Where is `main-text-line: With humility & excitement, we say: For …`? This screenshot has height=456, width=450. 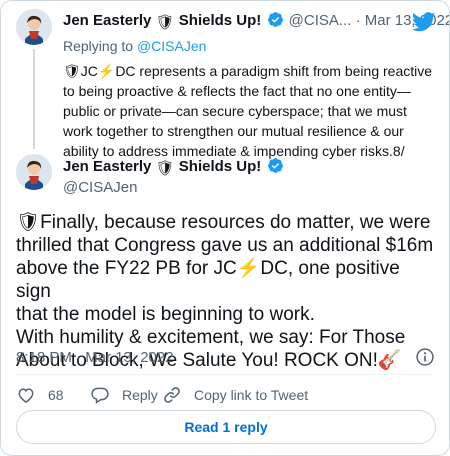
main-text-line: With humility & excitement, we say: For … is located at coordinates (211, 337).